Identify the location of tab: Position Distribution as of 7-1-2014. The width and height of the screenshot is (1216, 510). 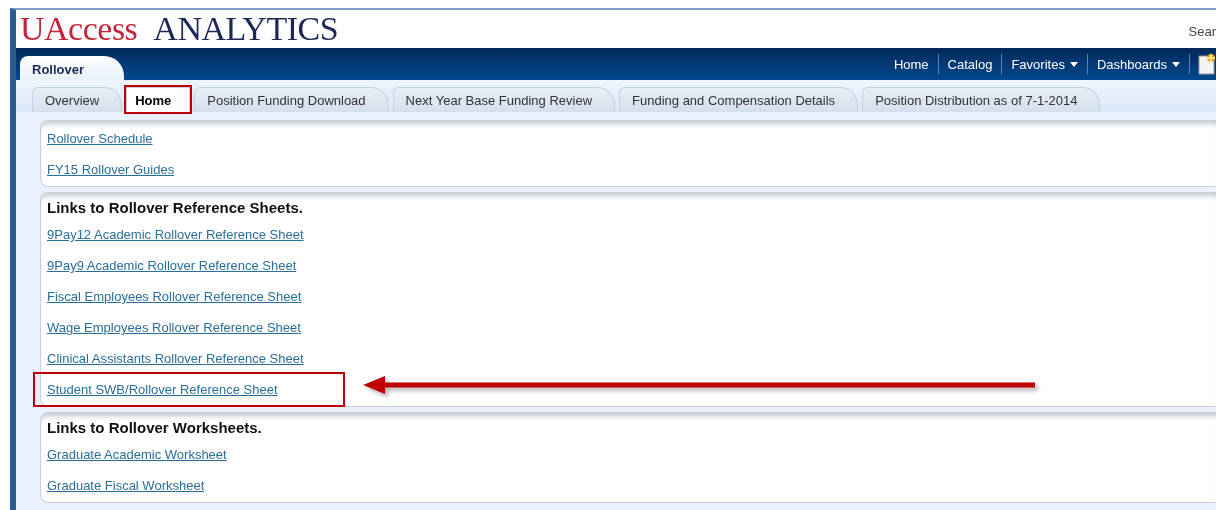
(981, 99).